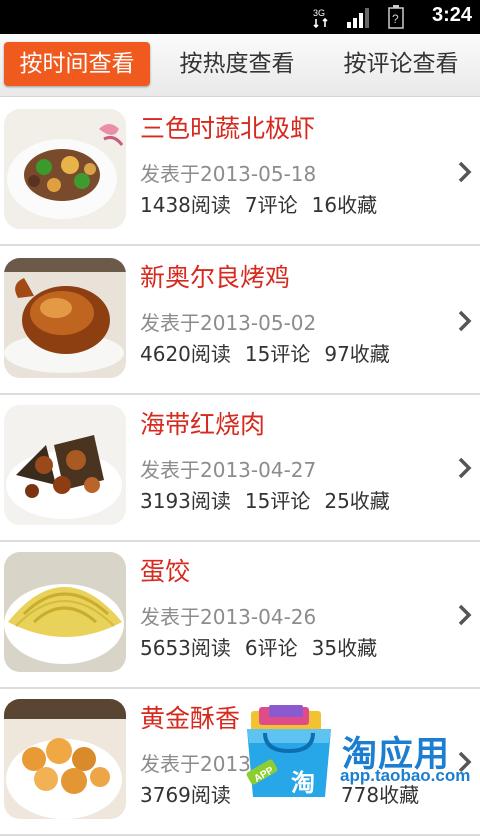  What do you see at coordinates (228, 470) in the screenshot?
I see `recipe-date: 发表于2013-04-27` at bounding box center [228, 470].